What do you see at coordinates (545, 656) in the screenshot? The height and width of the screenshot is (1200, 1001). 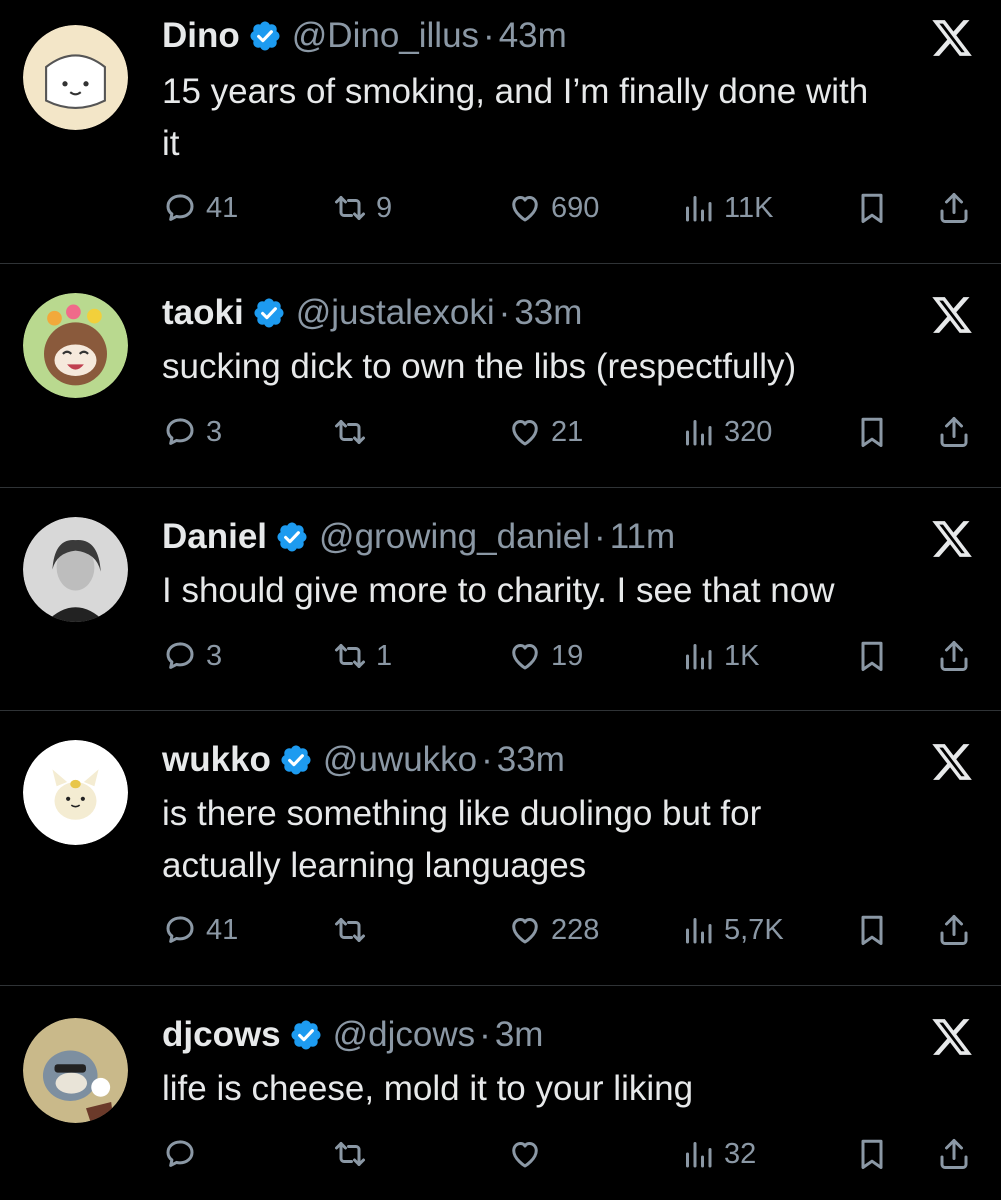 I see `like-button: 19` at bounding box center [545, 656].